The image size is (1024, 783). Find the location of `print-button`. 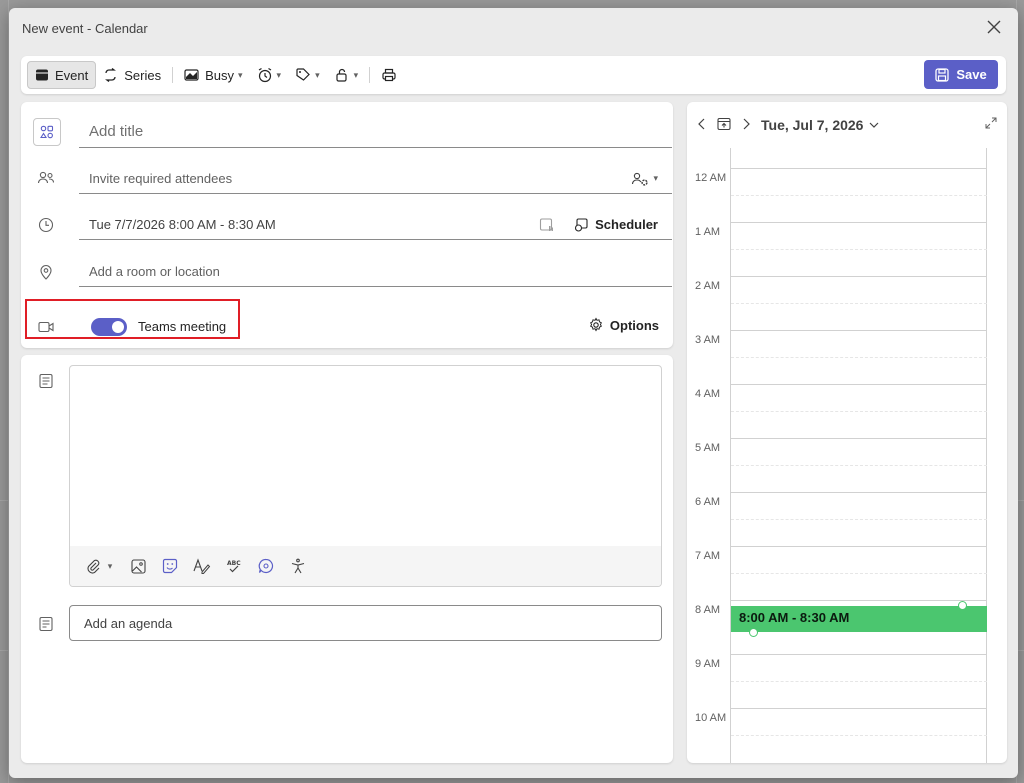

print-button is located at coordinates (389, 75).